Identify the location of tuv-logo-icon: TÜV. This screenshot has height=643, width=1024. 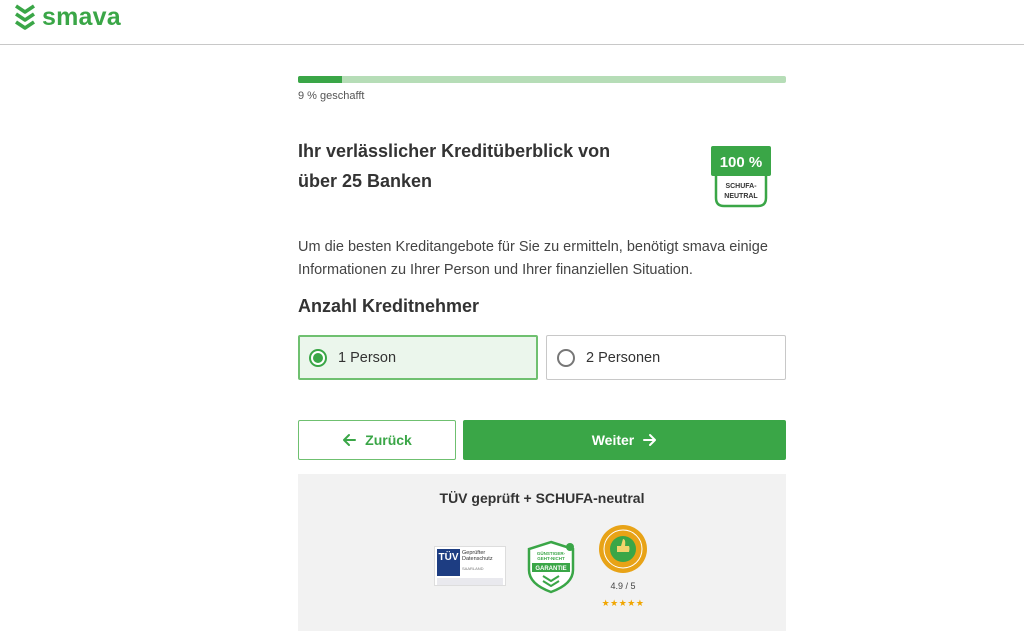
(448, 562).